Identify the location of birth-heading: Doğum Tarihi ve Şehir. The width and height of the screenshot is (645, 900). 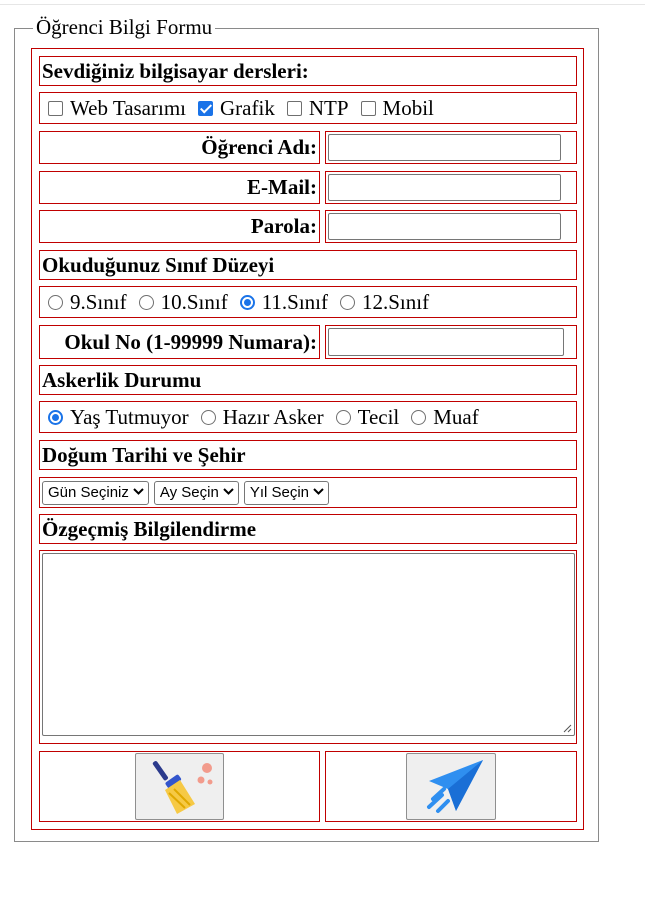
(308, 455).